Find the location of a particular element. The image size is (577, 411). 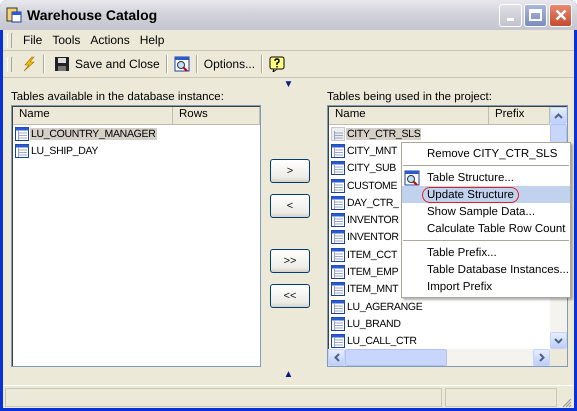

resize-grip-icon is located at coordinates (566, 402).